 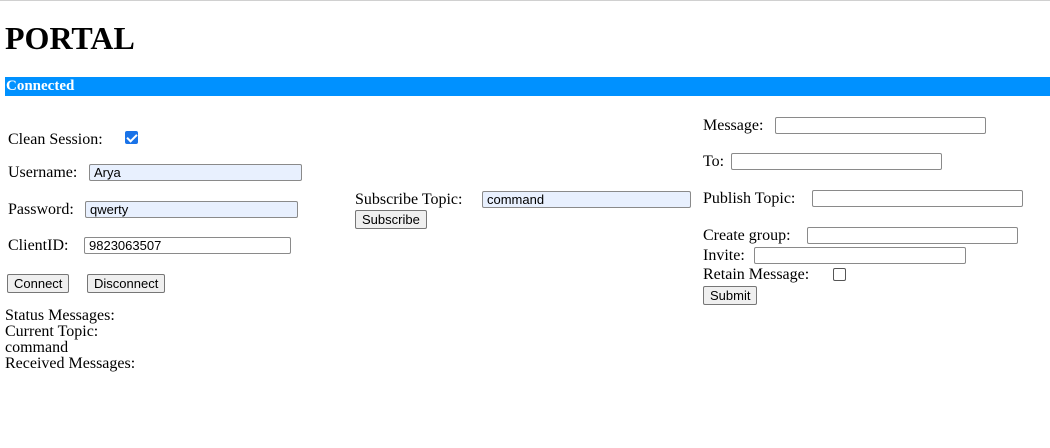 I want to click on invite-field, so click(x=860, y=255).